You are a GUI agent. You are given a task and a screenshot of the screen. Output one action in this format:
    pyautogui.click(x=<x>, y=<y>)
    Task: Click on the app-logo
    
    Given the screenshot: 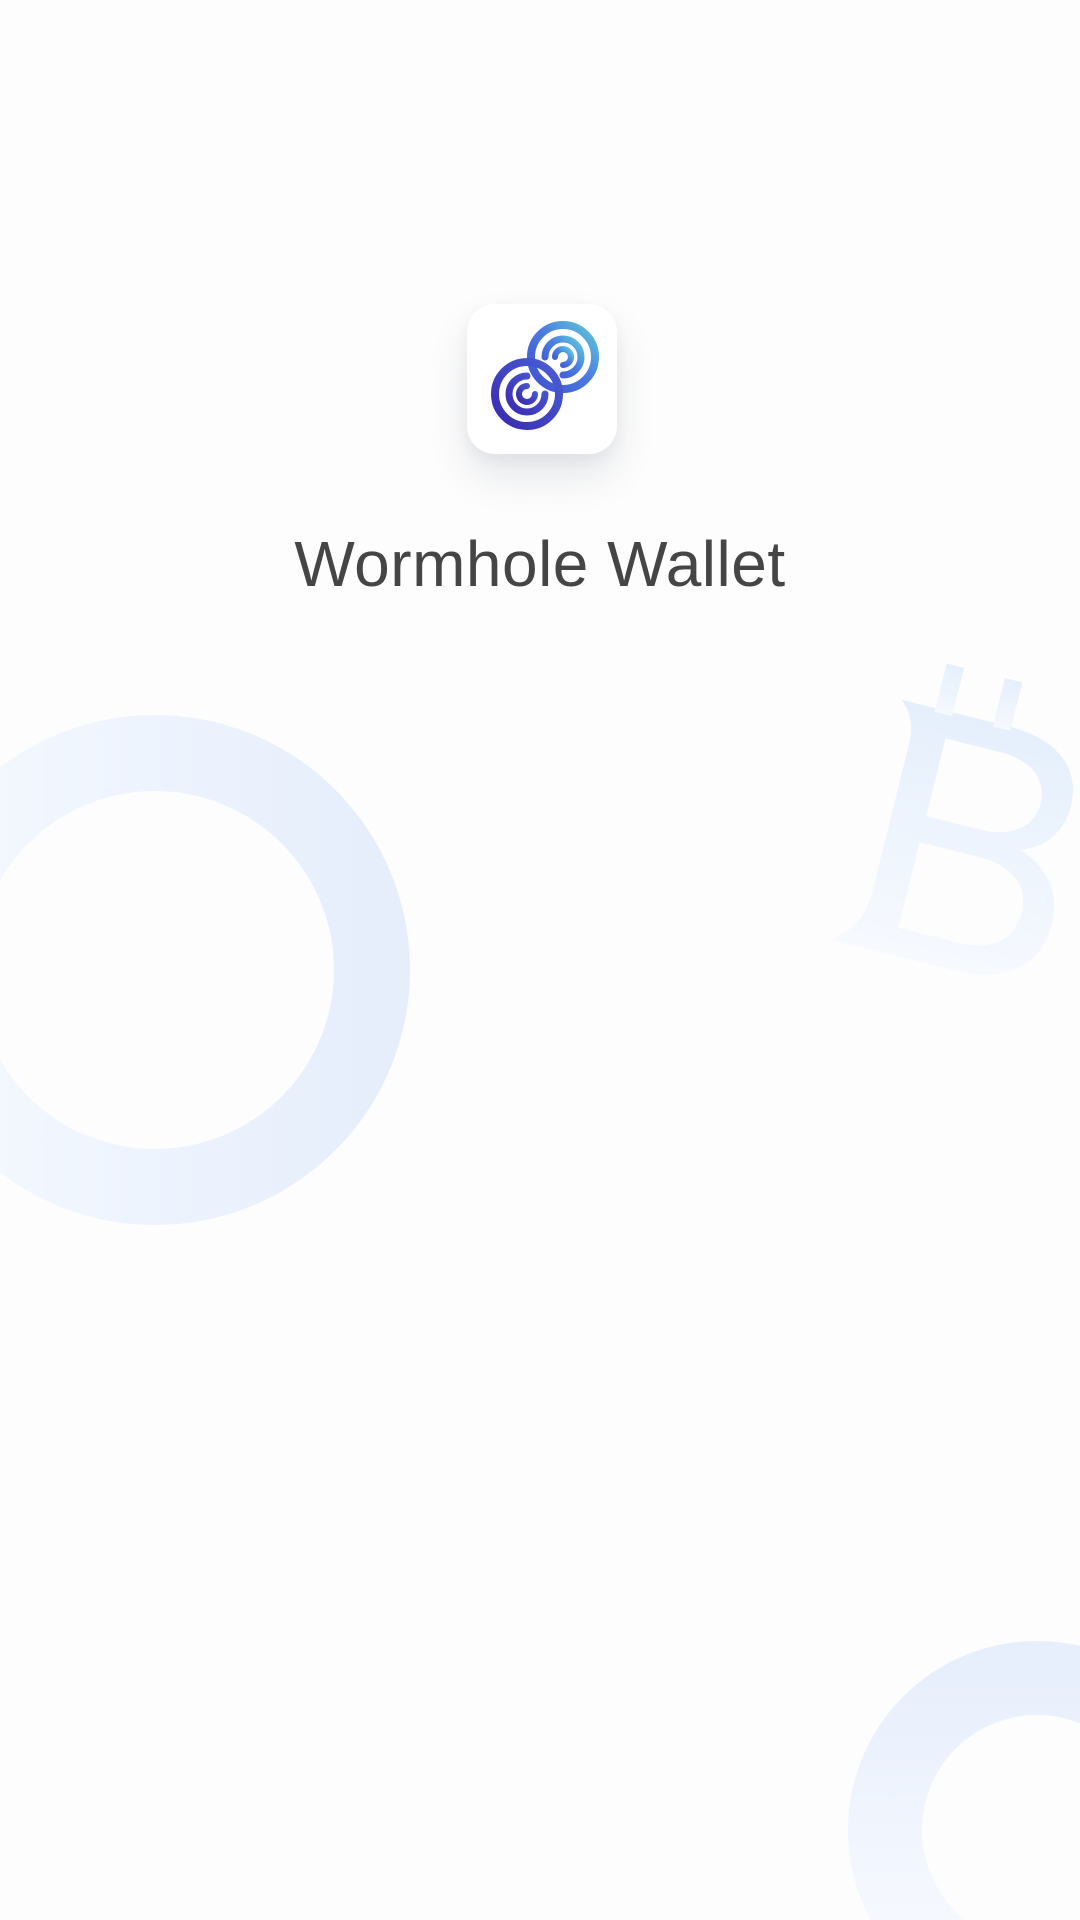 What is the action you would take?
    pyautogui.click(x=542, y=379)
    